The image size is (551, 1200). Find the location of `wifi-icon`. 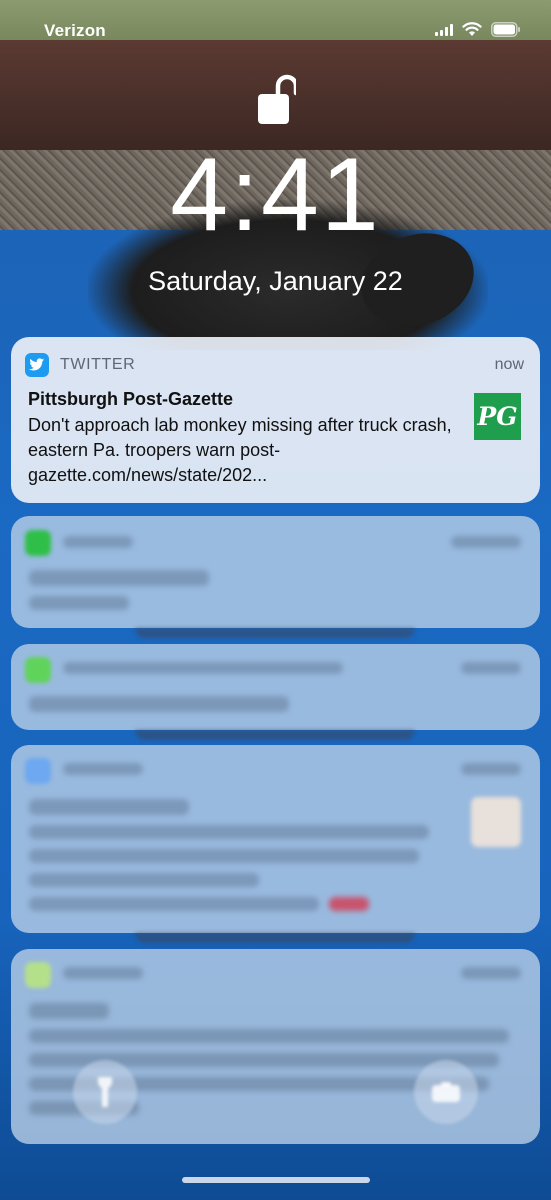

wifi-icon is located at coordinates (472, 29).